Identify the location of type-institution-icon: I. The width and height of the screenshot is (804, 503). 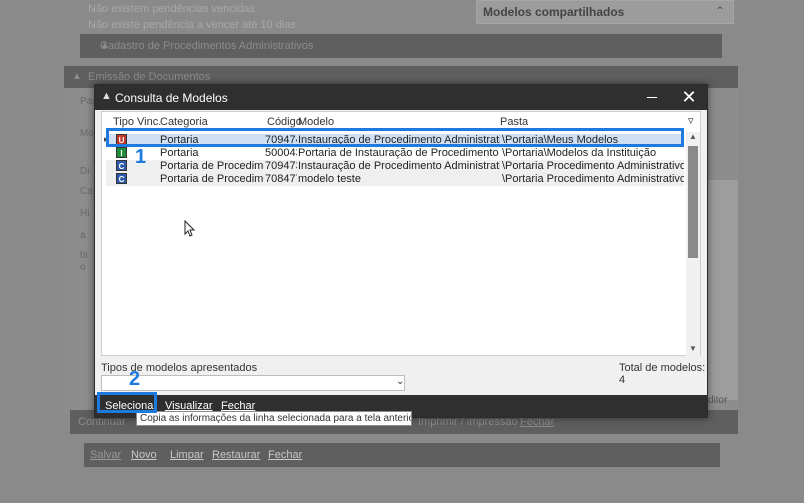
(121, 152).